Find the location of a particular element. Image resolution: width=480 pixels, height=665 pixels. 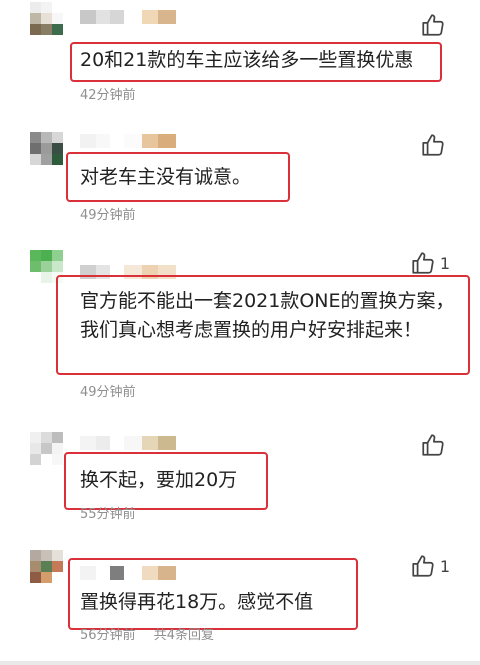

reply-count-link: 共4条回复 is located at coordinates (184, 635).